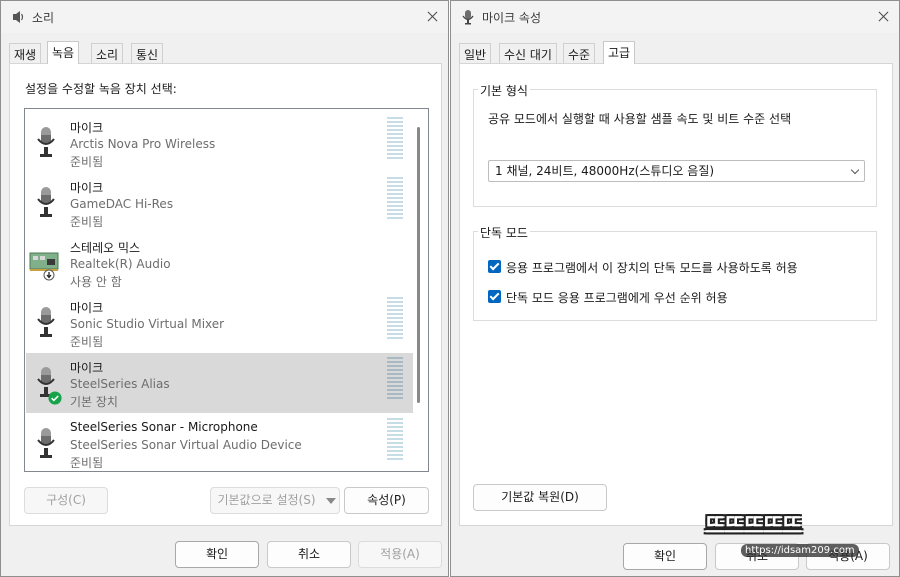 The image size is (900, 577). What do you see at coordinates (147, 324) in the screenshot?
I see `device-description: Sonic Studio Virtual Mixer` at bounding box center [147, 324].